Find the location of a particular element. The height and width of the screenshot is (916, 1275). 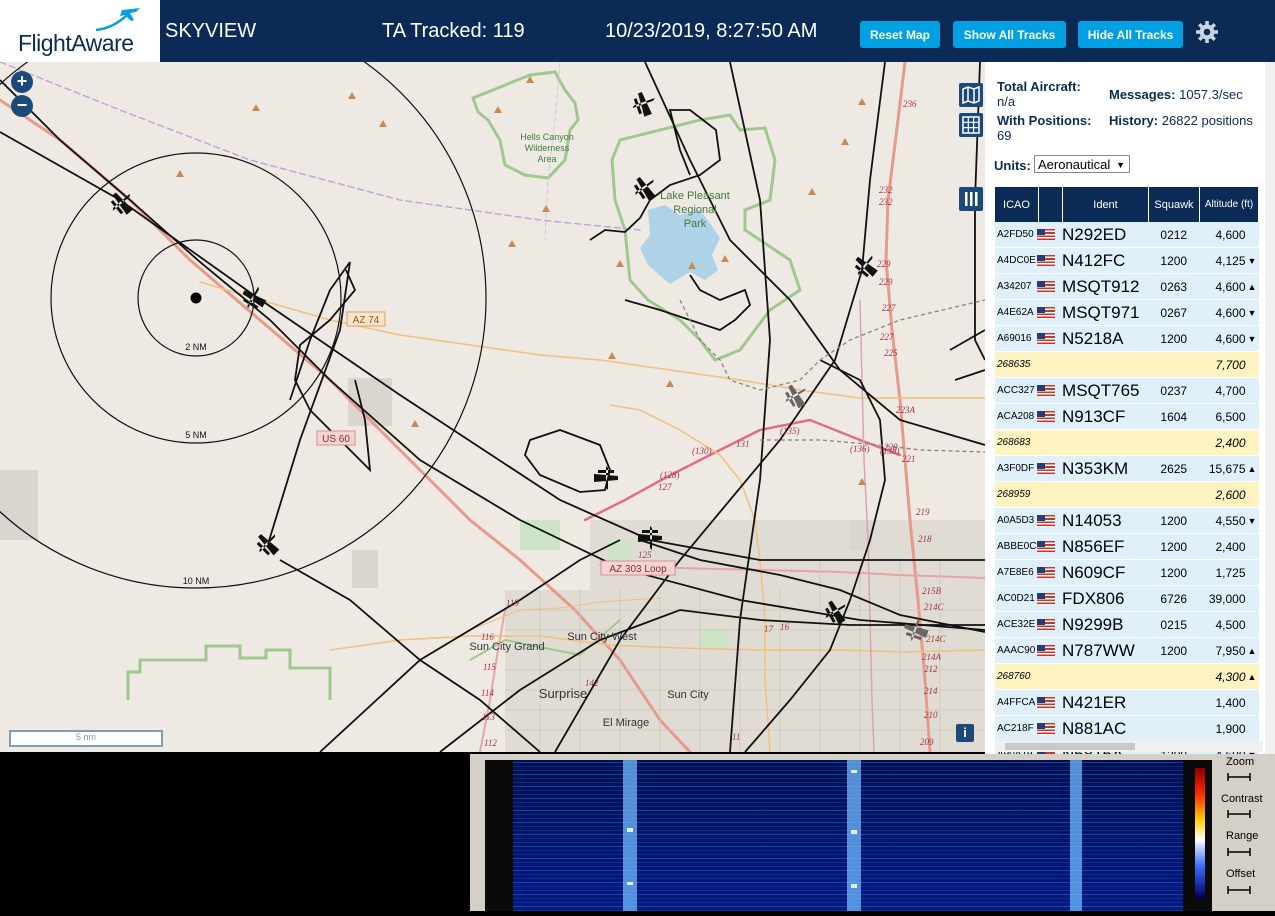

svg-text: 229 is located at coordinates (884, 264).